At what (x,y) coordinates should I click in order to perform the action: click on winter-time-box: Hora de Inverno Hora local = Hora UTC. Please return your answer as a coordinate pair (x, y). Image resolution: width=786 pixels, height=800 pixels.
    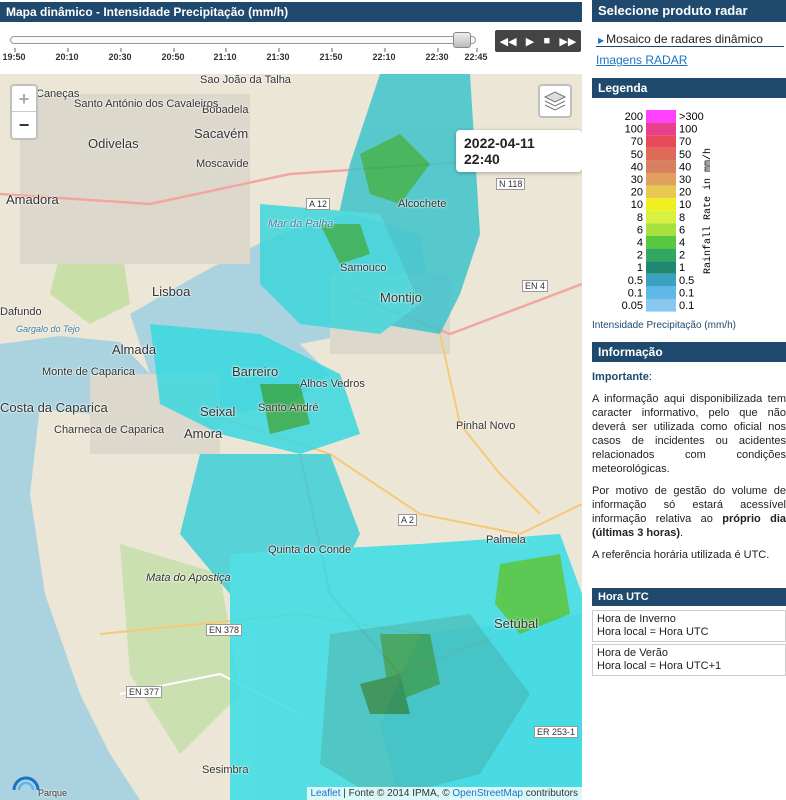
    Looking at the image, I should click on (689, 626).